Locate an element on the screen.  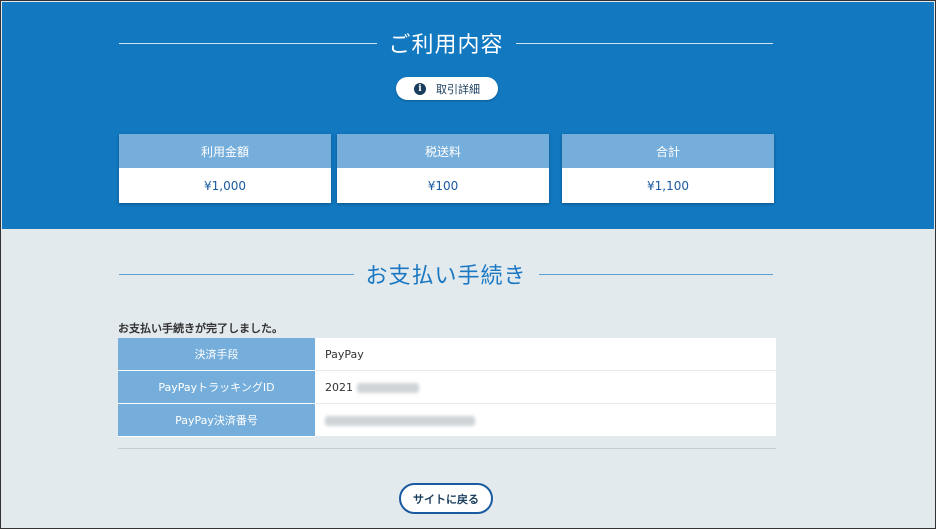
payment-number-cell is located at coordinates (545, 420).